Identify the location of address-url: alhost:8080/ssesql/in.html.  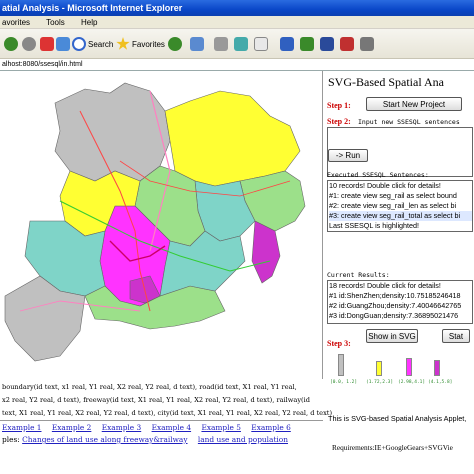
(42, 64).